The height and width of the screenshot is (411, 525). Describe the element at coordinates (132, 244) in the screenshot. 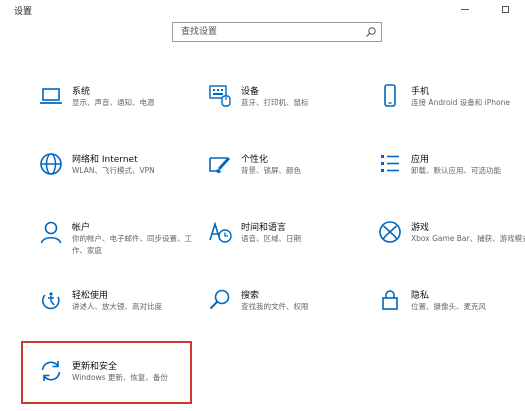

I see `tile-description: 你的帐户、电子邮件、同步设置、工作、家庭` at that location.